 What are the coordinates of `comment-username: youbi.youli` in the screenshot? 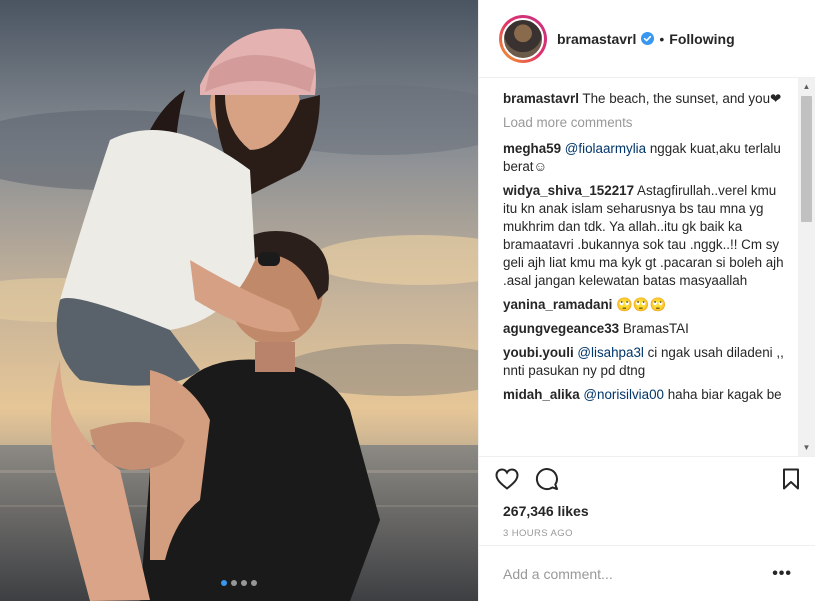 It's located at (538, 352).